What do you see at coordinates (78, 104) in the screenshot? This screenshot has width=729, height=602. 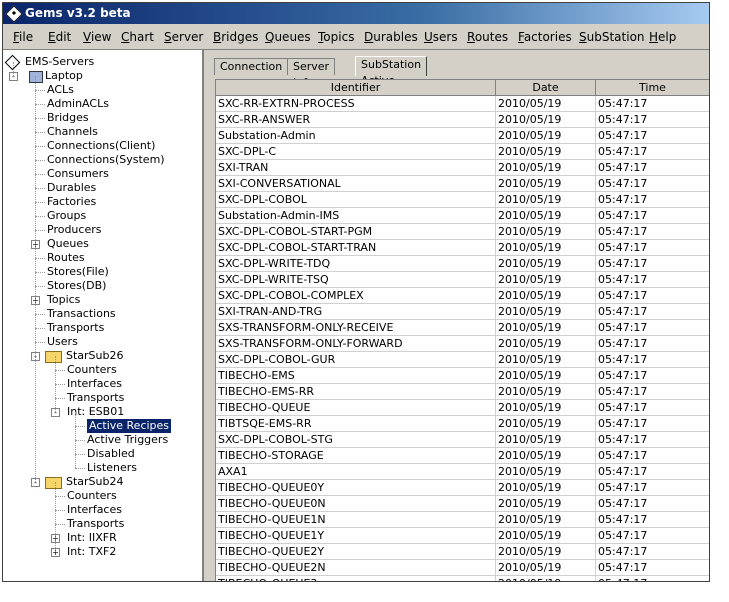 I see `tree-item-adminacls: AdminACLs` at bounding box center [78, 104].